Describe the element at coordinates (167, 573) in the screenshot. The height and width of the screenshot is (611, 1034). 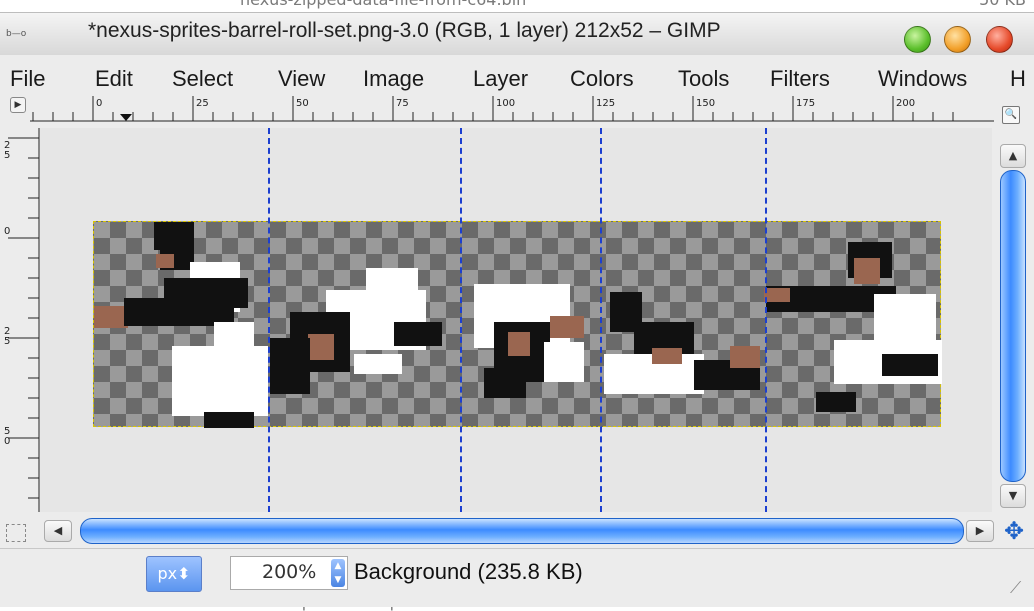
I see `unit-value: px` at that location.